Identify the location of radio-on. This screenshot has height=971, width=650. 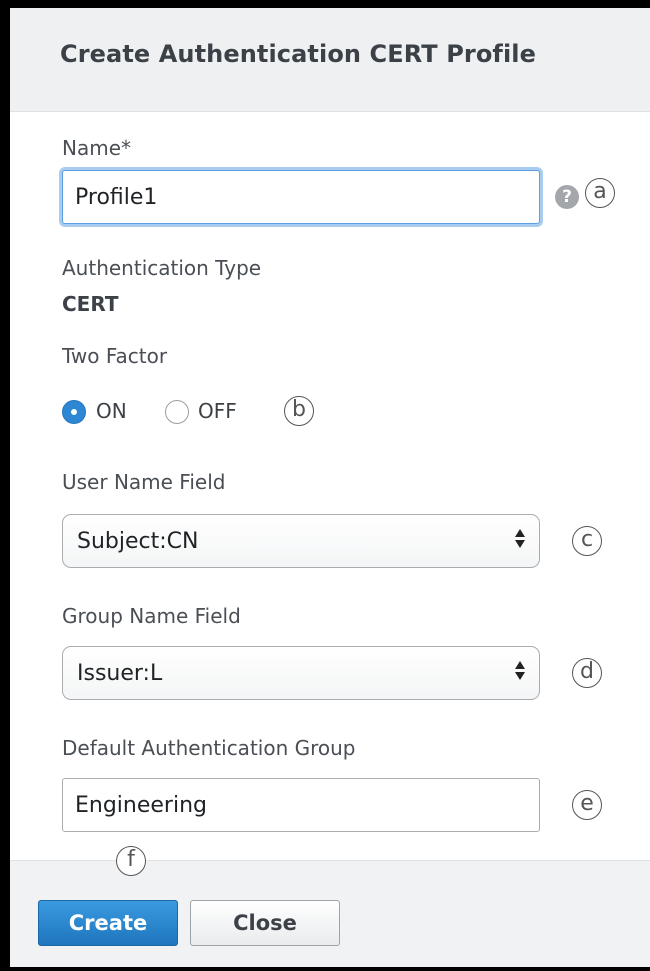
(74, 412).